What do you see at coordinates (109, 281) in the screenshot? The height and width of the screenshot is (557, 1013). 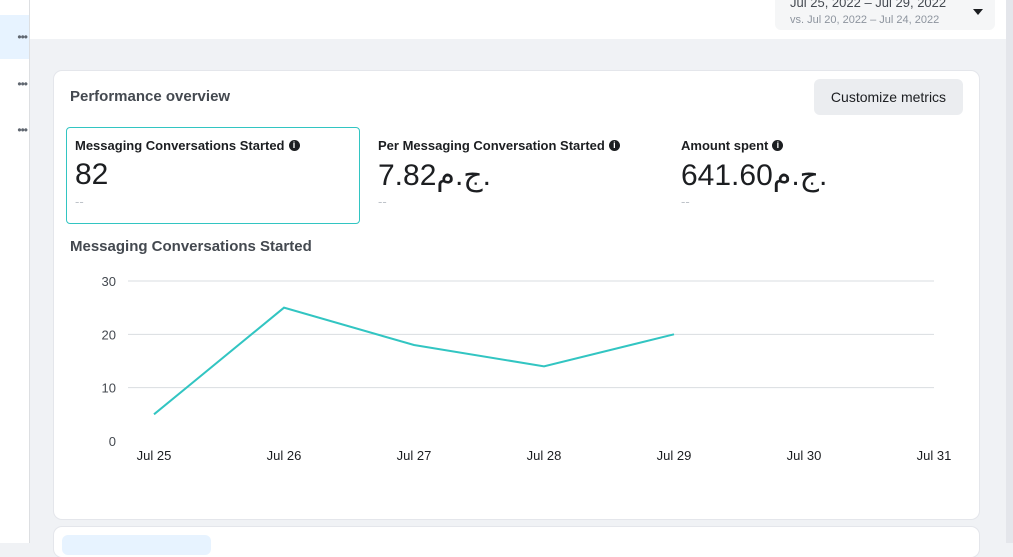 I see `y-tick-label: 30` at bounding box center [109, 281].